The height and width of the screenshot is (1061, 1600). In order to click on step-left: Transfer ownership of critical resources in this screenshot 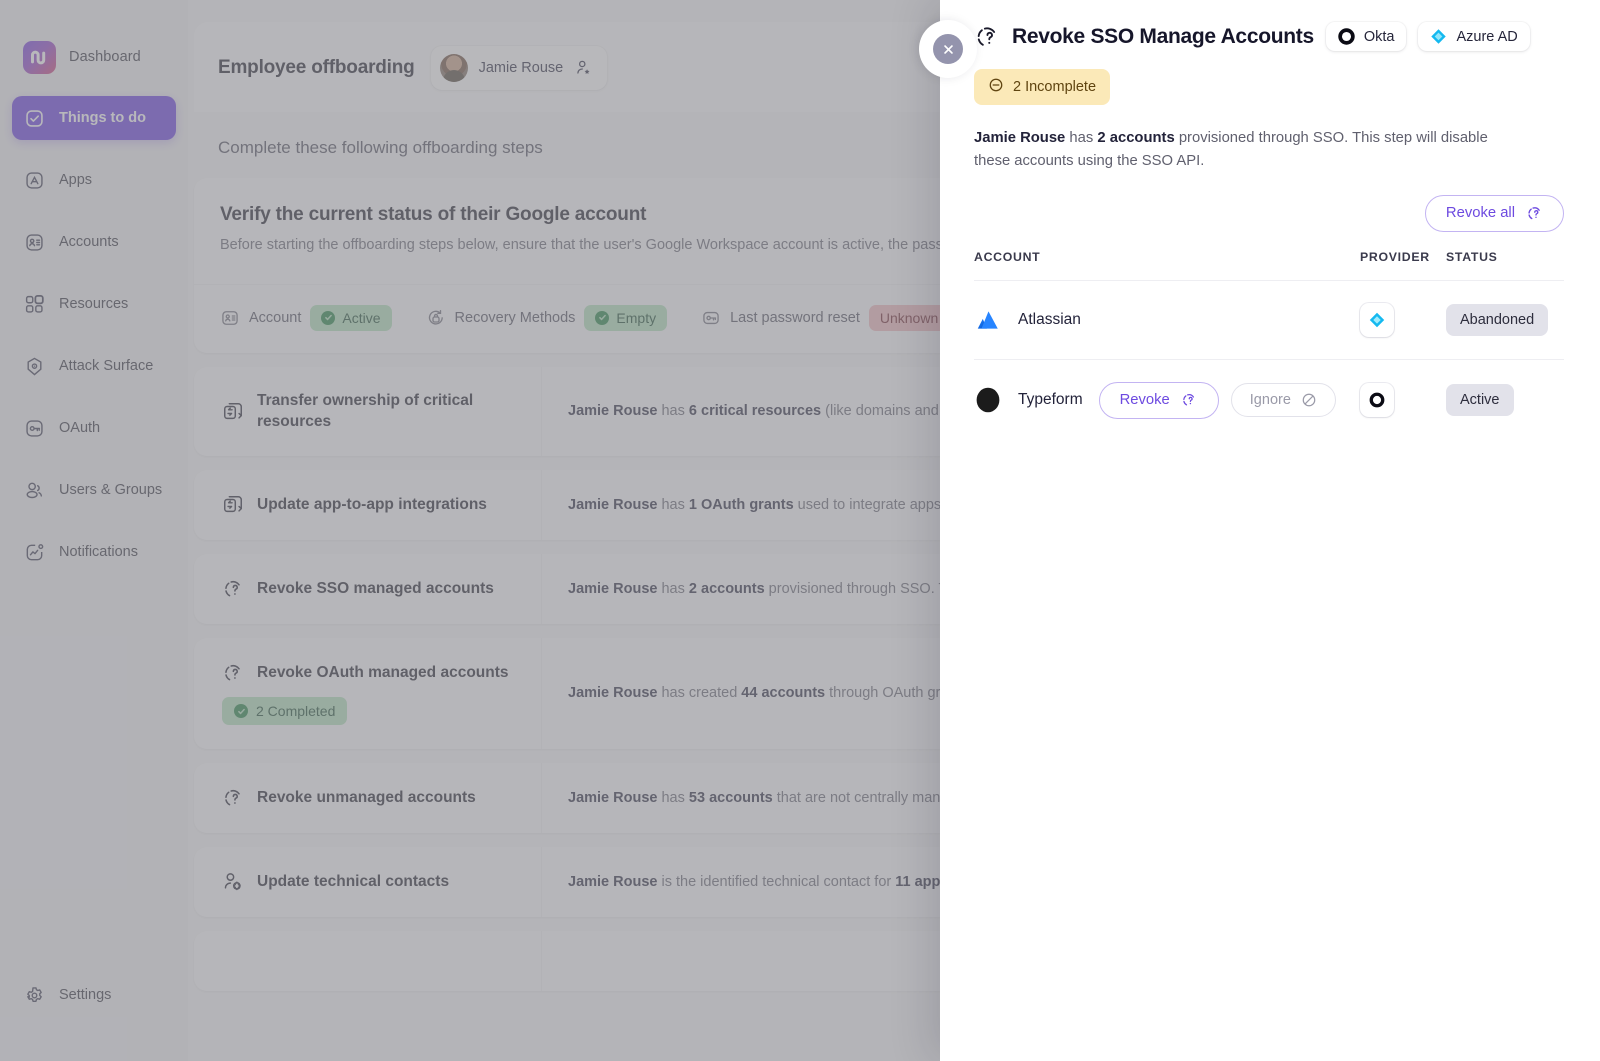, I will do `click(368, 411)`.